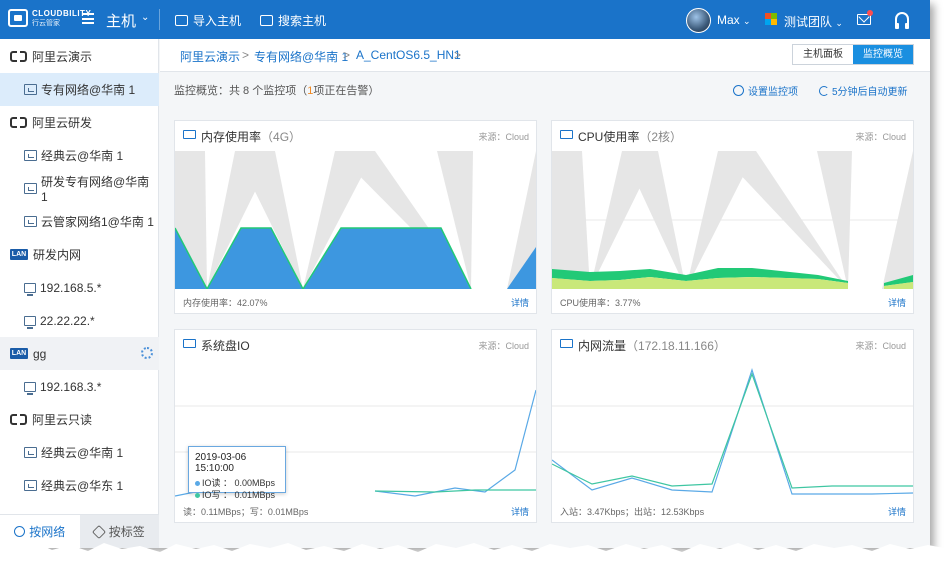  I want to click on search-host-button: 搜索主机, so click(293, 20).